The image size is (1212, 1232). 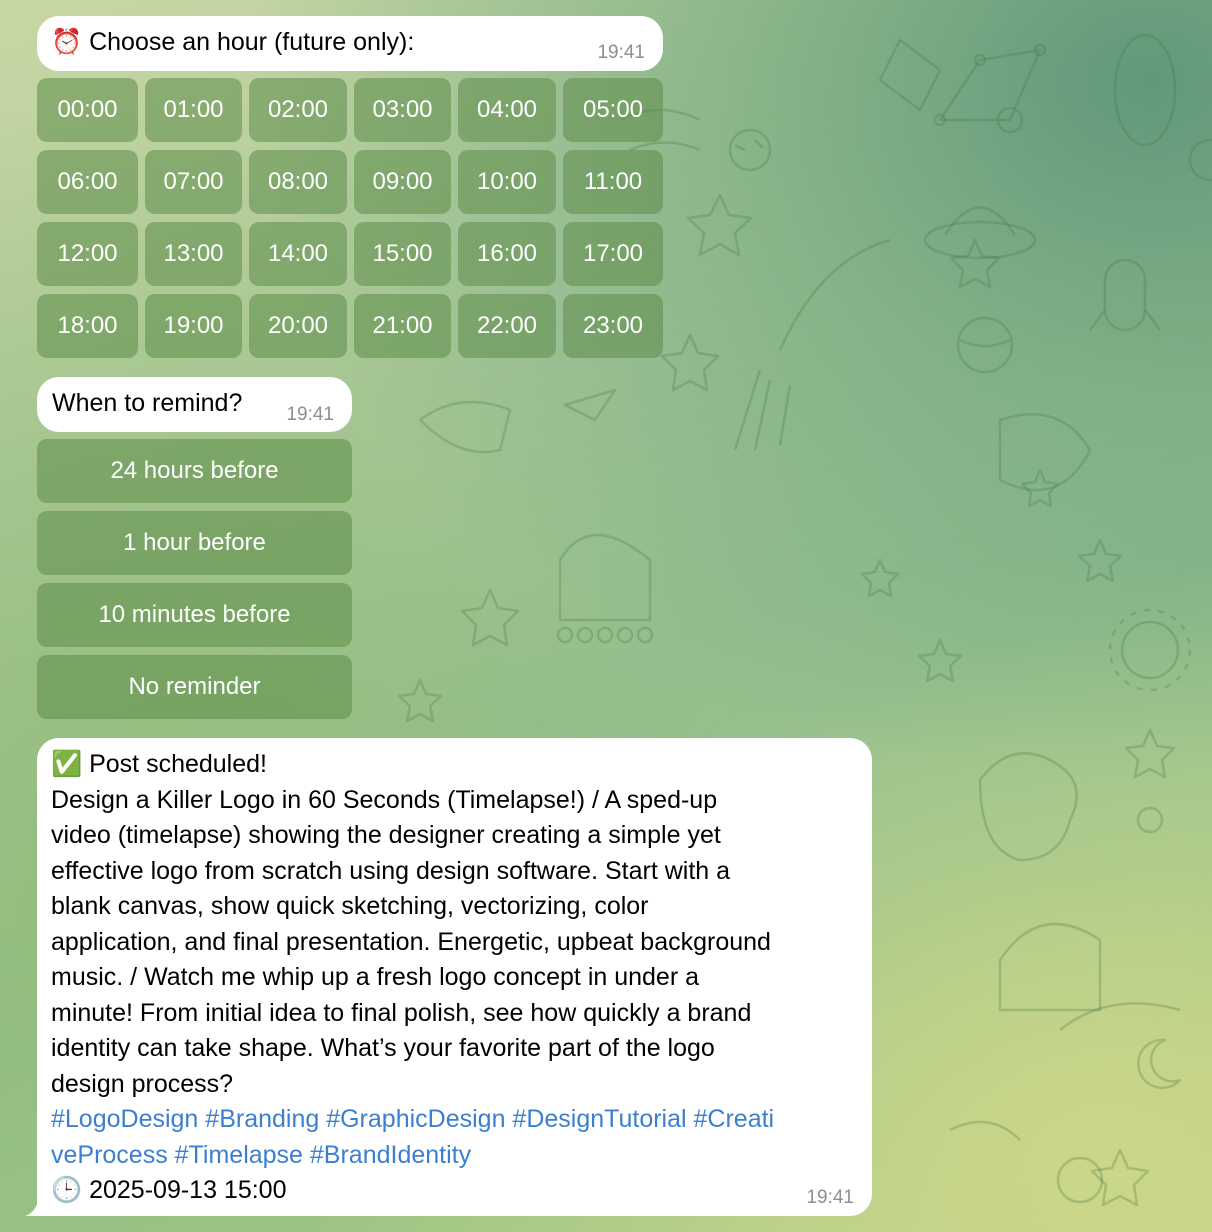 What do you see at coordinates (402, 182) in the screenshot?
I see `hour-button: 09:00` at bounding box center [402, 182].